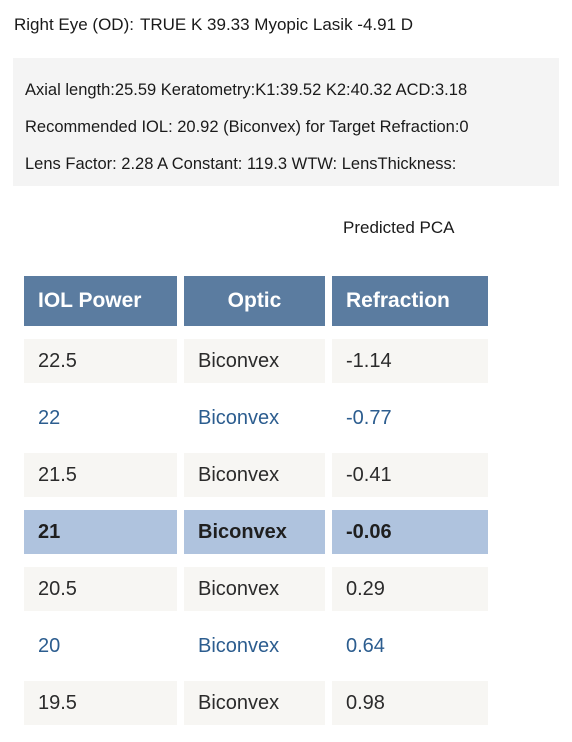 The height and width of the screenshot is (742, 572). Describe the element at coordinates (399, 227) in the screenshot. I see `predicted-pca-caption: Predicted PCA` at that location.